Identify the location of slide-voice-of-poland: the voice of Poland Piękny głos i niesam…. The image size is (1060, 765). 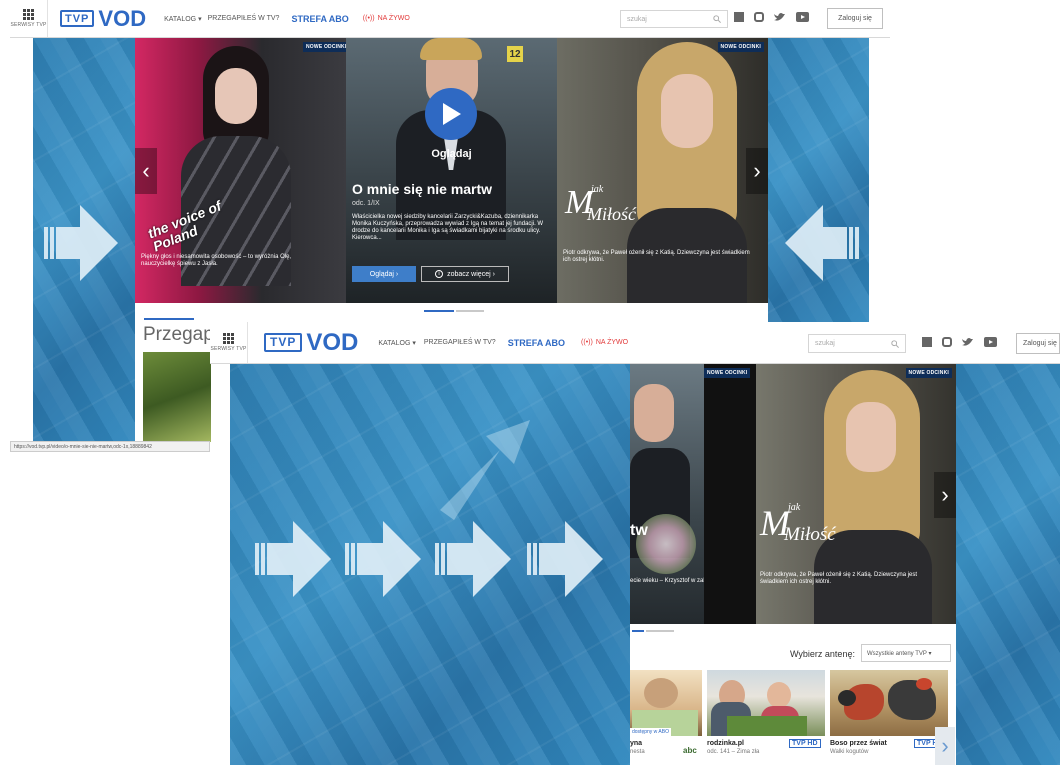
(240, 170).